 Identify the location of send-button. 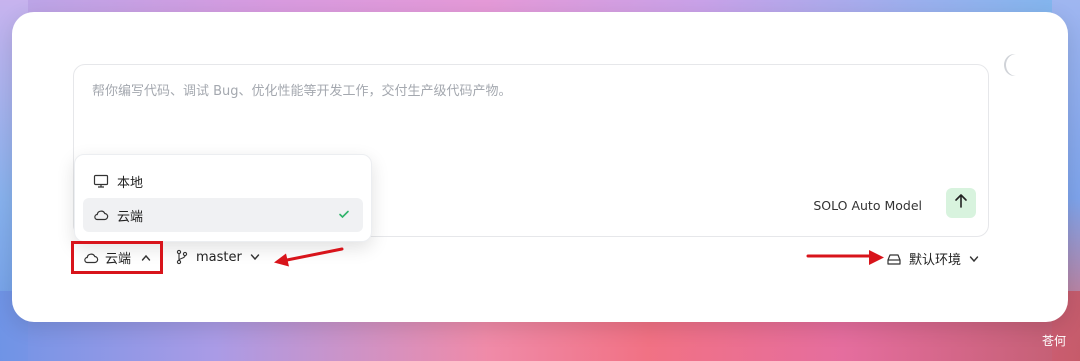
(961, 203).